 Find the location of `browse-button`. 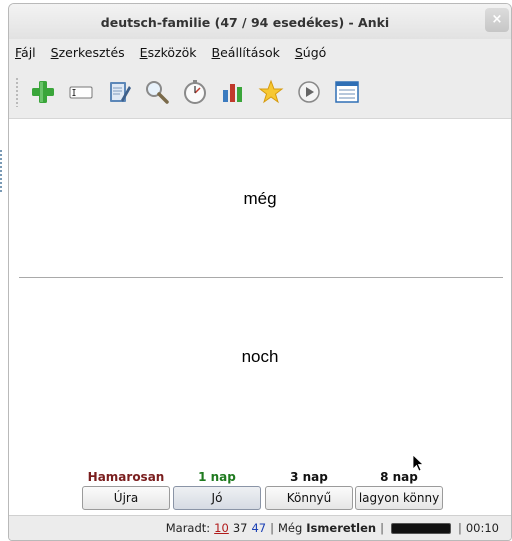

browse-button is located at coordinates (347, 92).